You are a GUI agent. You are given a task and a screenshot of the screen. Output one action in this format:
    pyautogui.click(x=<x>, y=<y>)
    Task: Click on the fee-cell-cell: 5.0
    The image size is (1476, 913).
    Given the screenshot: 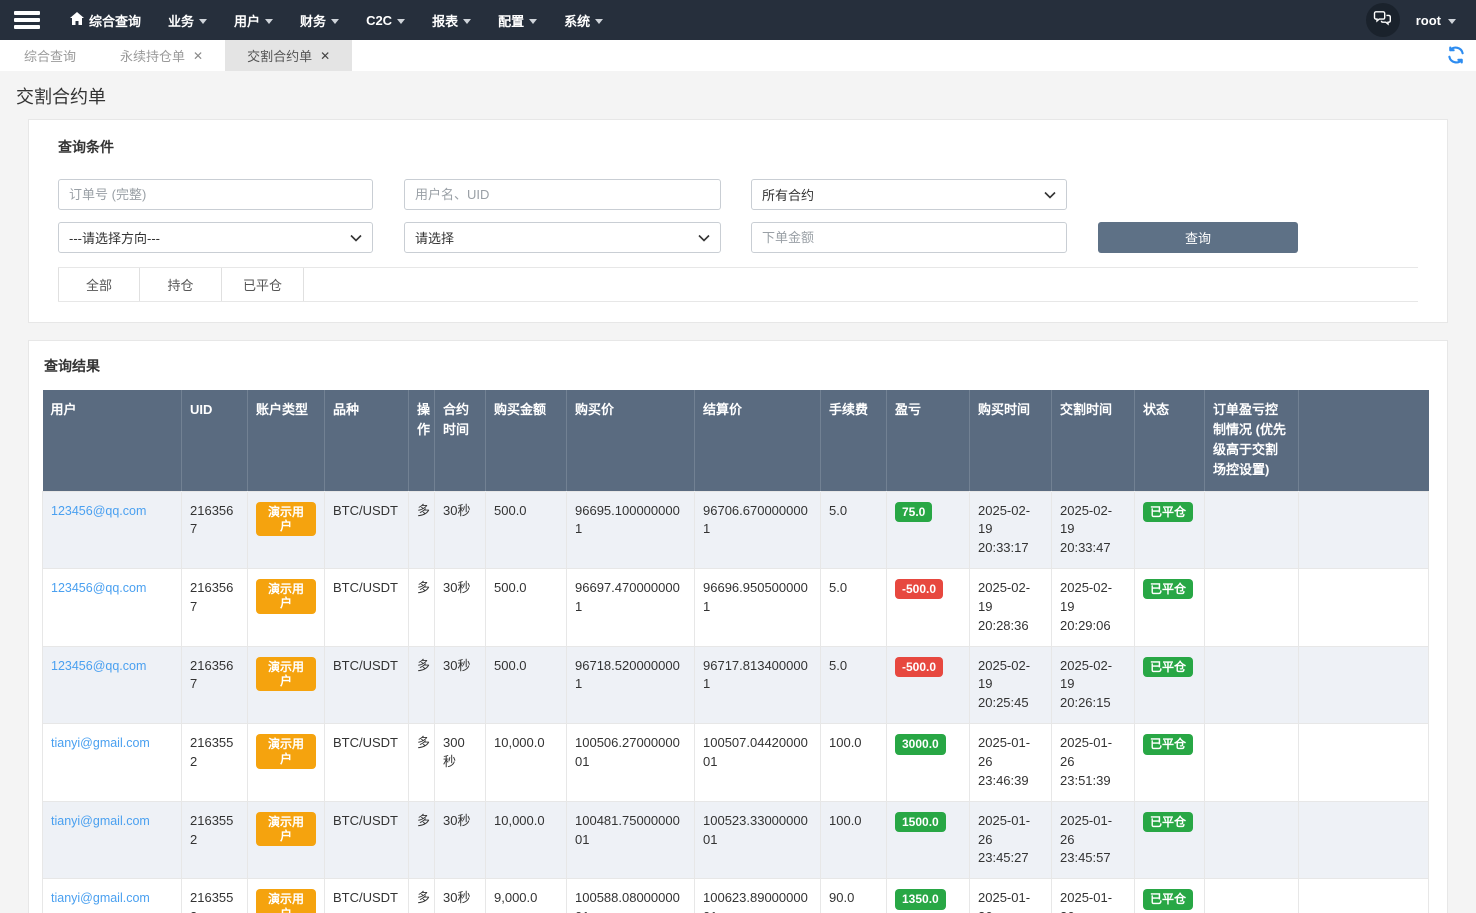 What is the action you would take?
    pyautogui.click(x=853, y=530)
    